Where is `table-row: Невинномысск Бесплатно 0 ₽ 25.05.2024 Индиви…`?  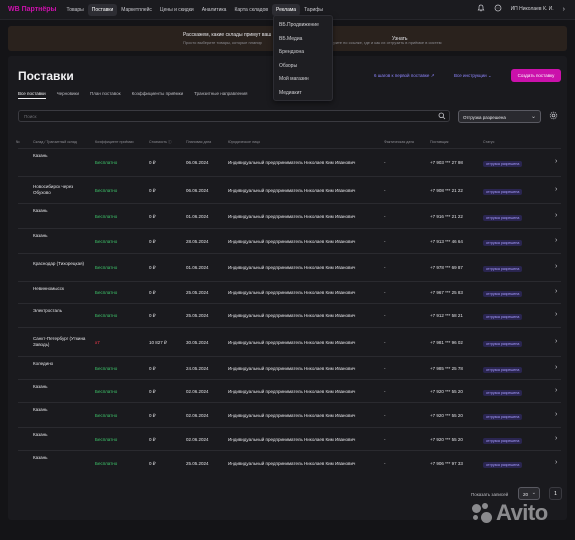 table-row: Невинномысск Бесплатно 0 ₽ 25.05.2024 Индиви… is located at coordinates (289, 292).